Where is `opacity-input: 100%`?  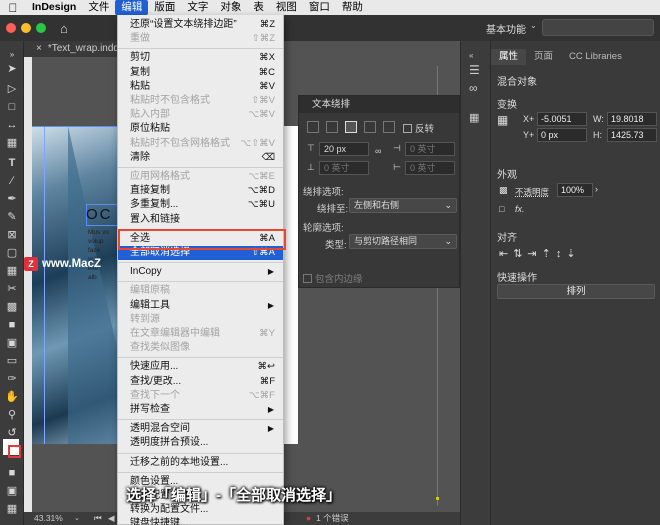 opacity-input: 100% is located at coordinates (575, 190).